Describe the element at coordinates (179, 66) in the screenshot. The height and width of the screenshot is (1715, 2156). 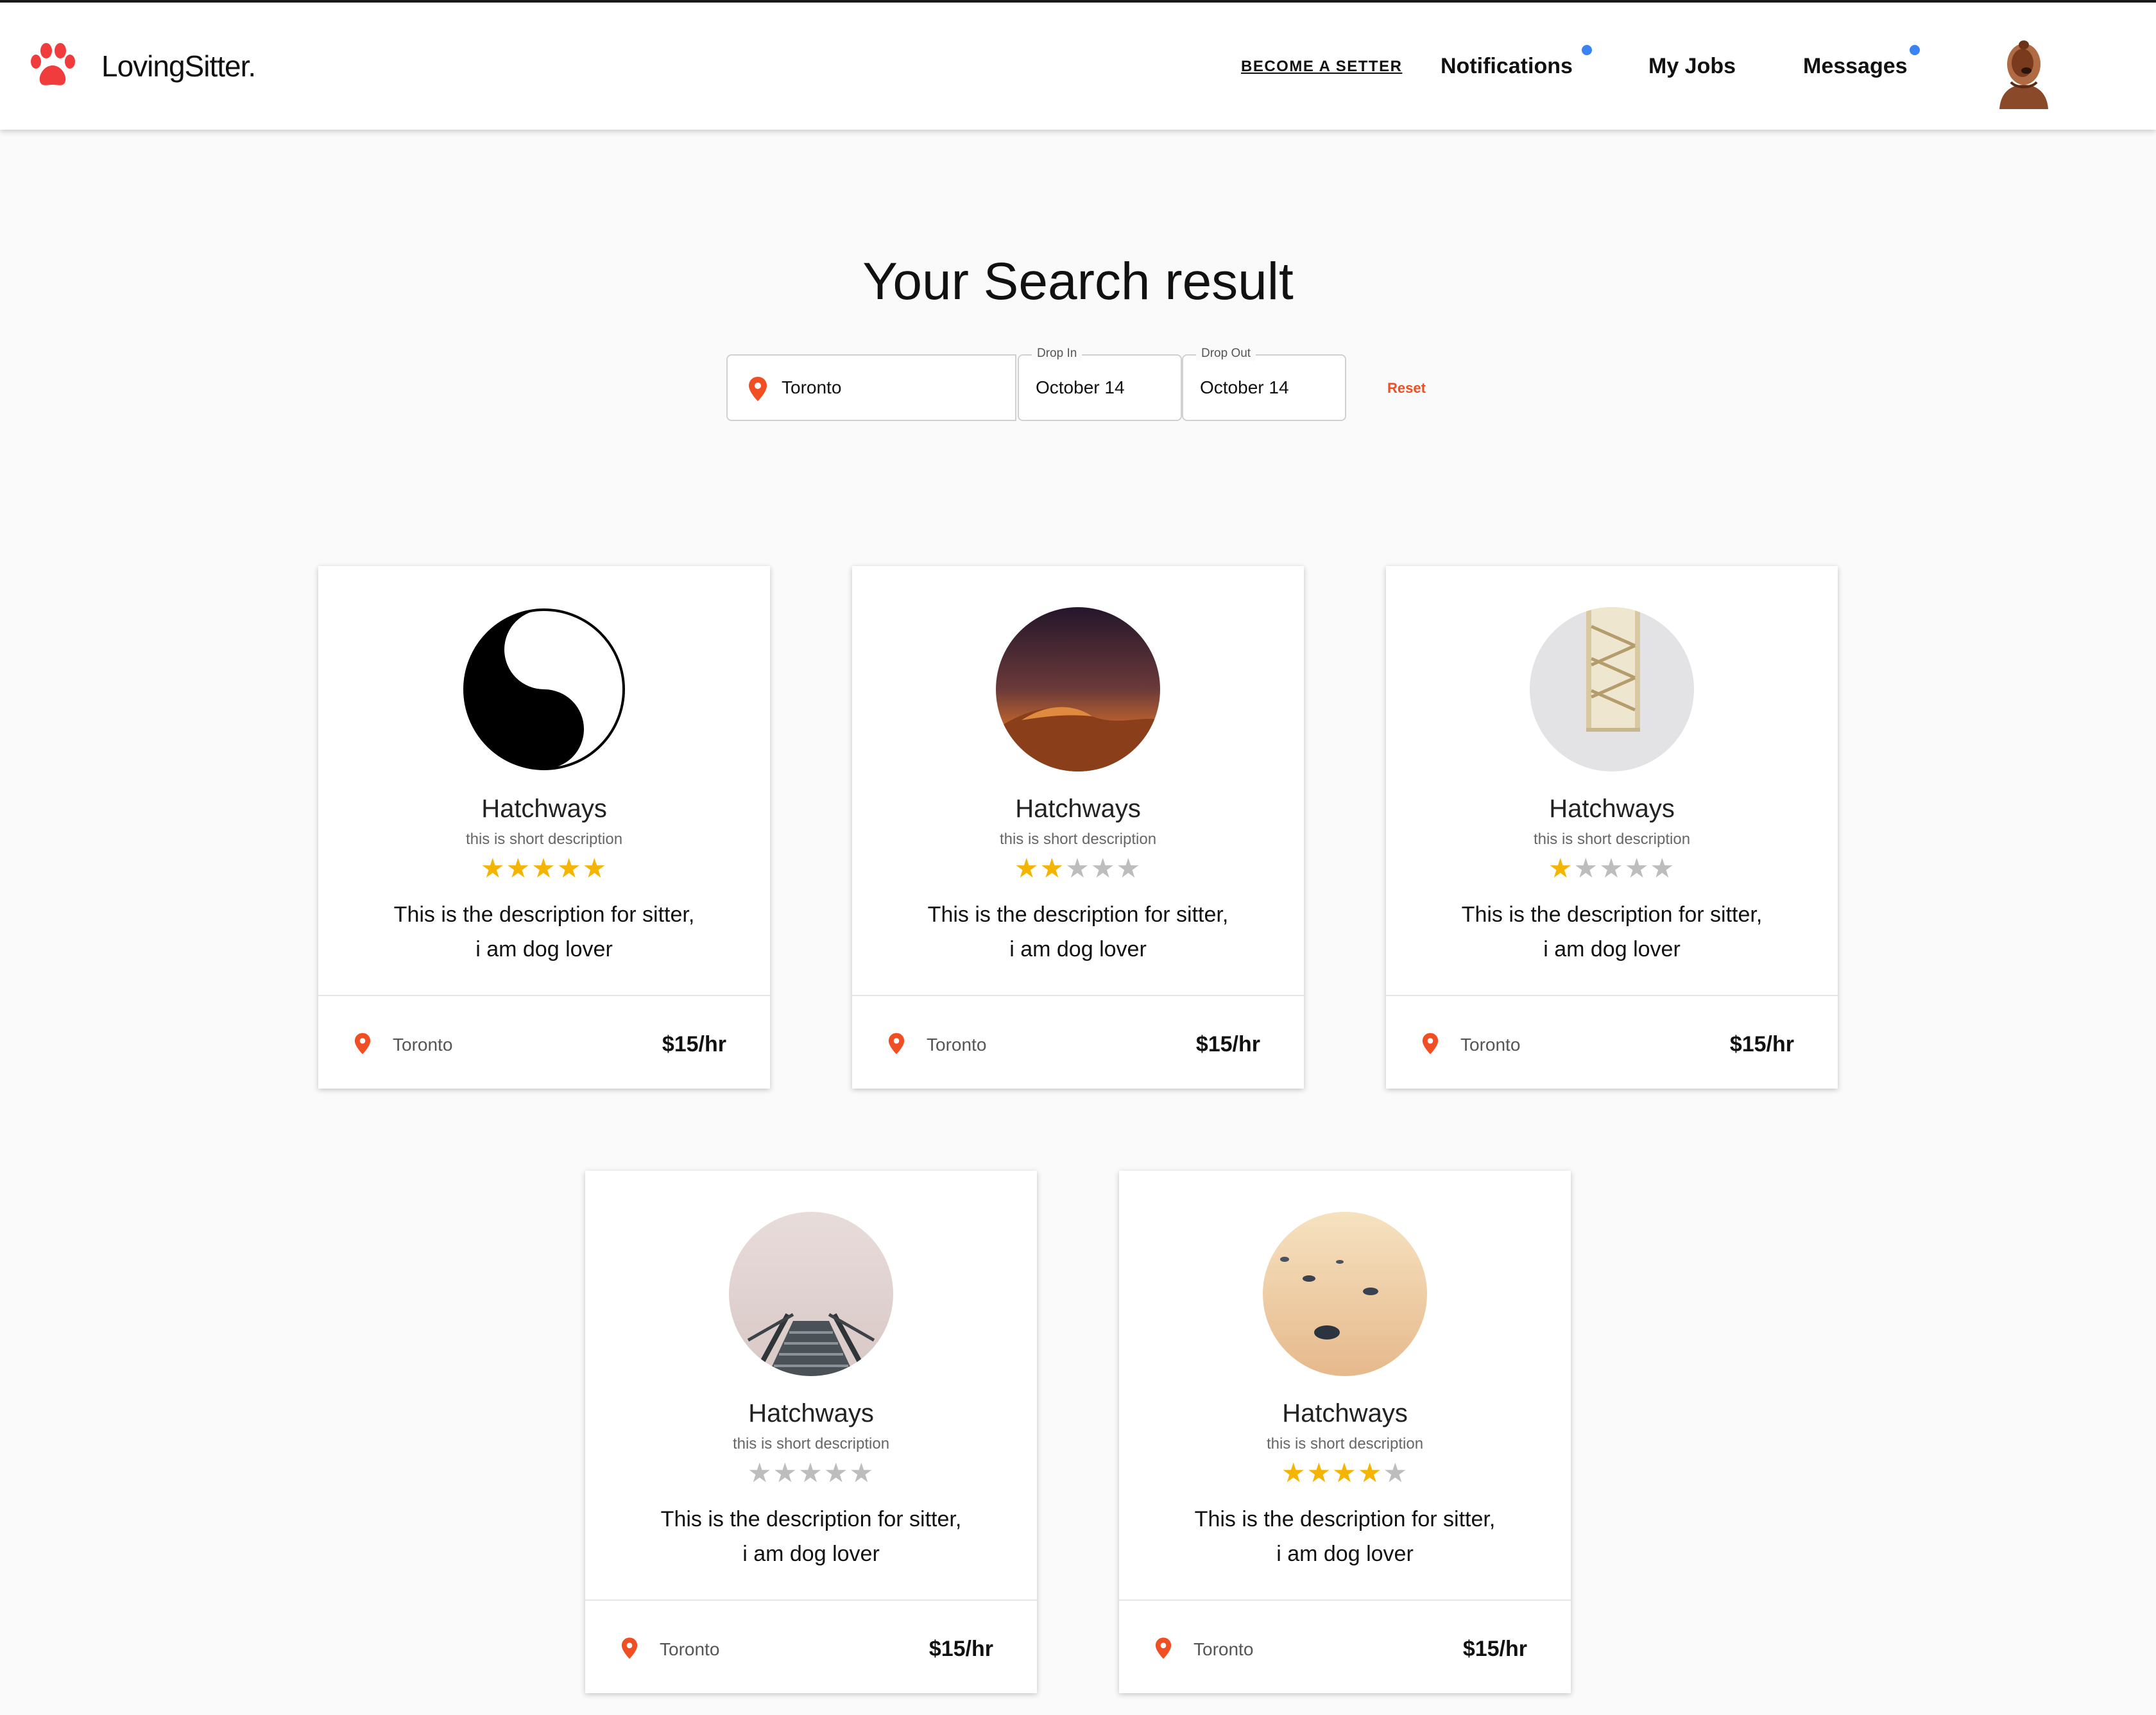
I see `brand-name: LovingSitter.` at that location.